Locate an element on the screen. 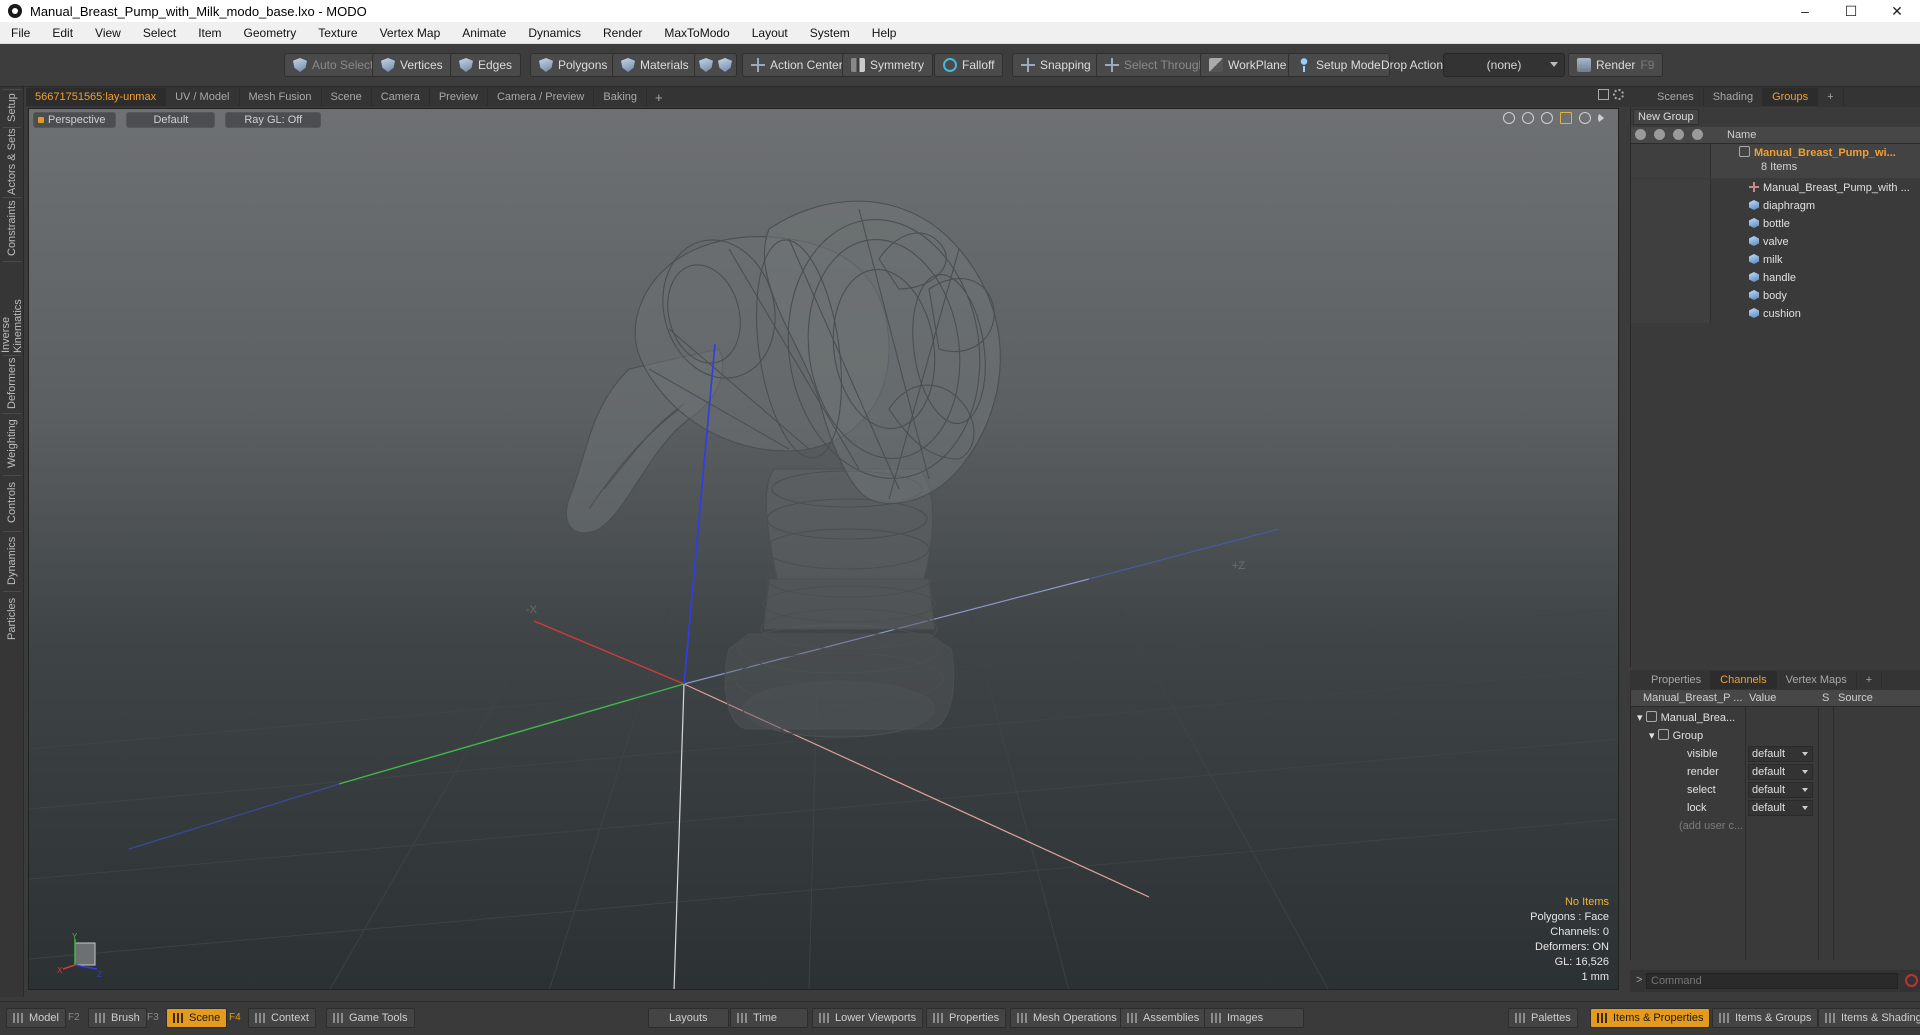  breast-pump-model is located at coordinates (783, 469).